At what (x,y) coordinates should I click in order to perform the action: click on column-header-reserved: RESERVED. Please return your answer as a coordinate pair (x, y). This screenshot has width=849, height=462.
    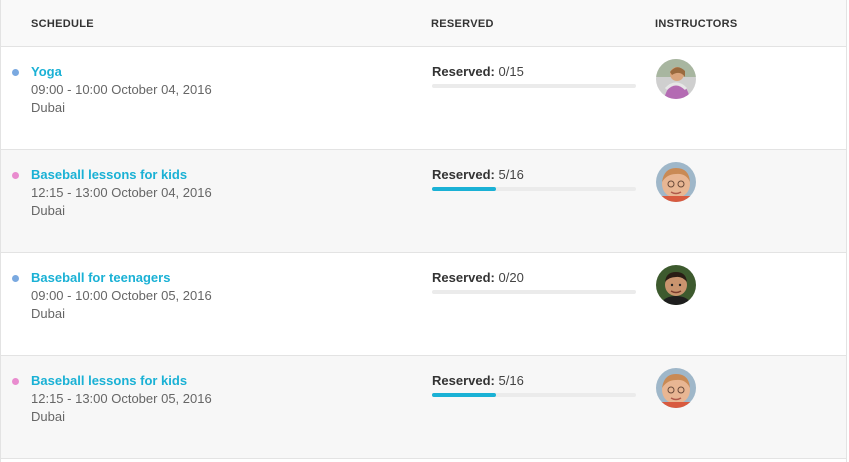
    Looking at the image, I should click on (462, 24).